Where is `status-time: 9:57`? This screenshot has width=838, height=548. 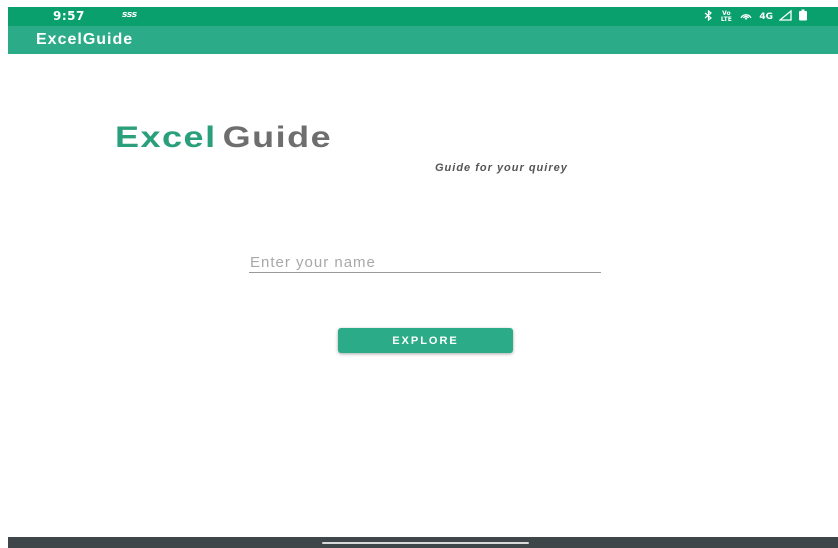
status-time: 9:57 is located at coordinates (69, 16).